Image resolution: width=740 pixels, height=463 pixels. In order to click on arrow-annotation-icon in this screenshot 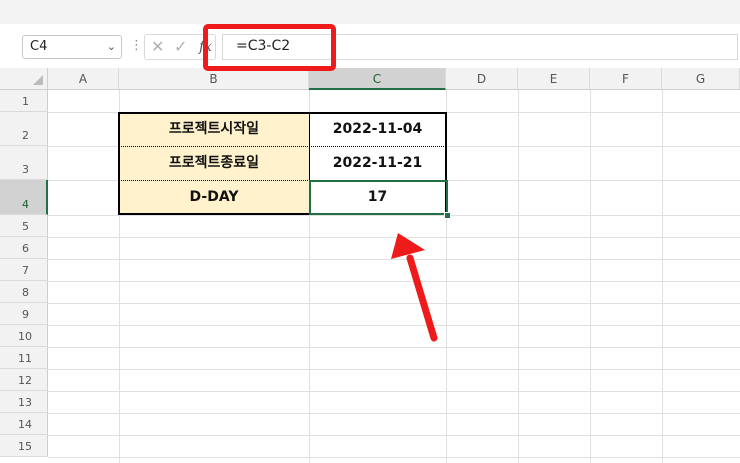, I will do `click(414, 287)`.